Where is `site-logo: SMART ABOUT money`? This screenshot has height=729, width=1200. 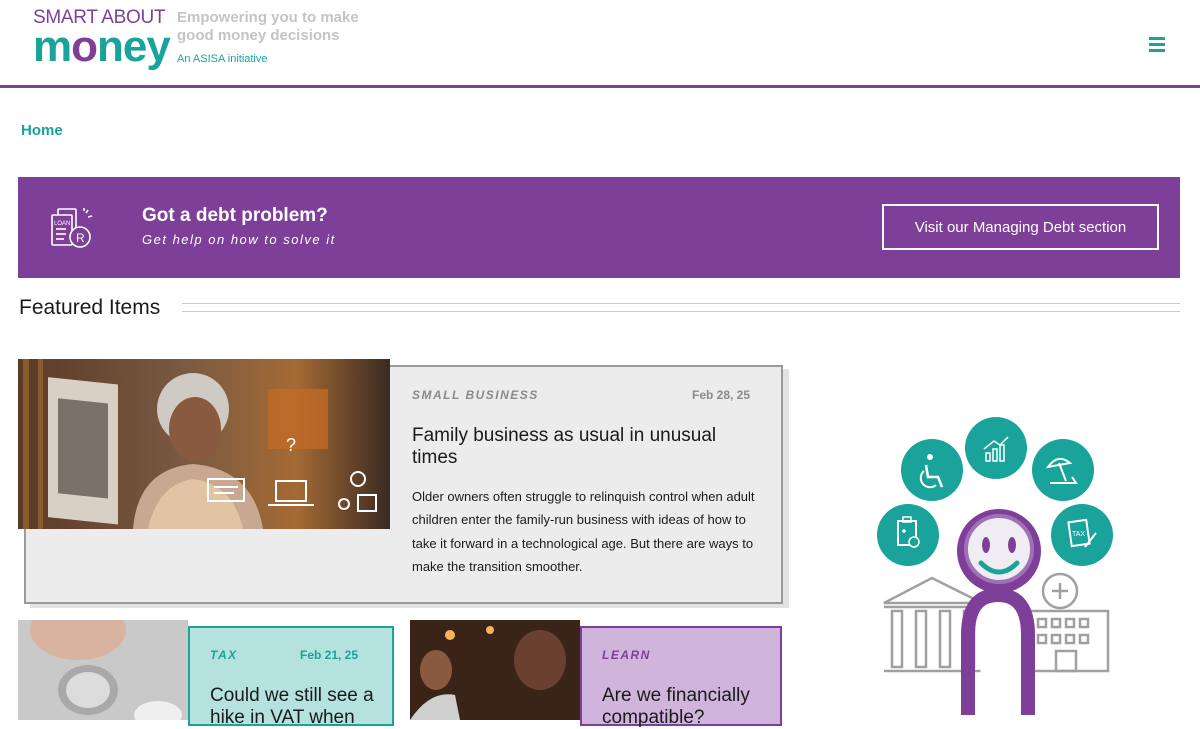
site-logo: SMART ABOUT money is located at coordinates (102, 39).